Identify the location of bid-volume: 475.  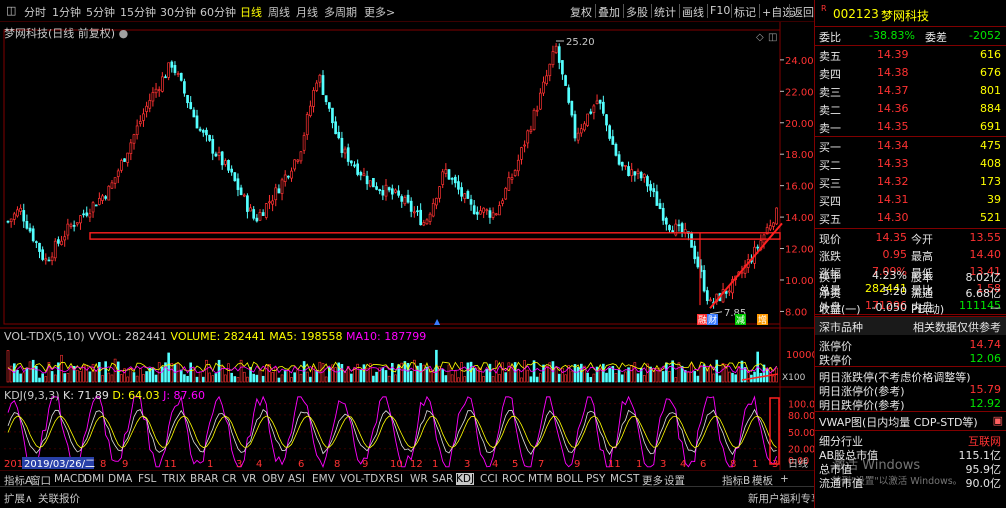
(990, 145).